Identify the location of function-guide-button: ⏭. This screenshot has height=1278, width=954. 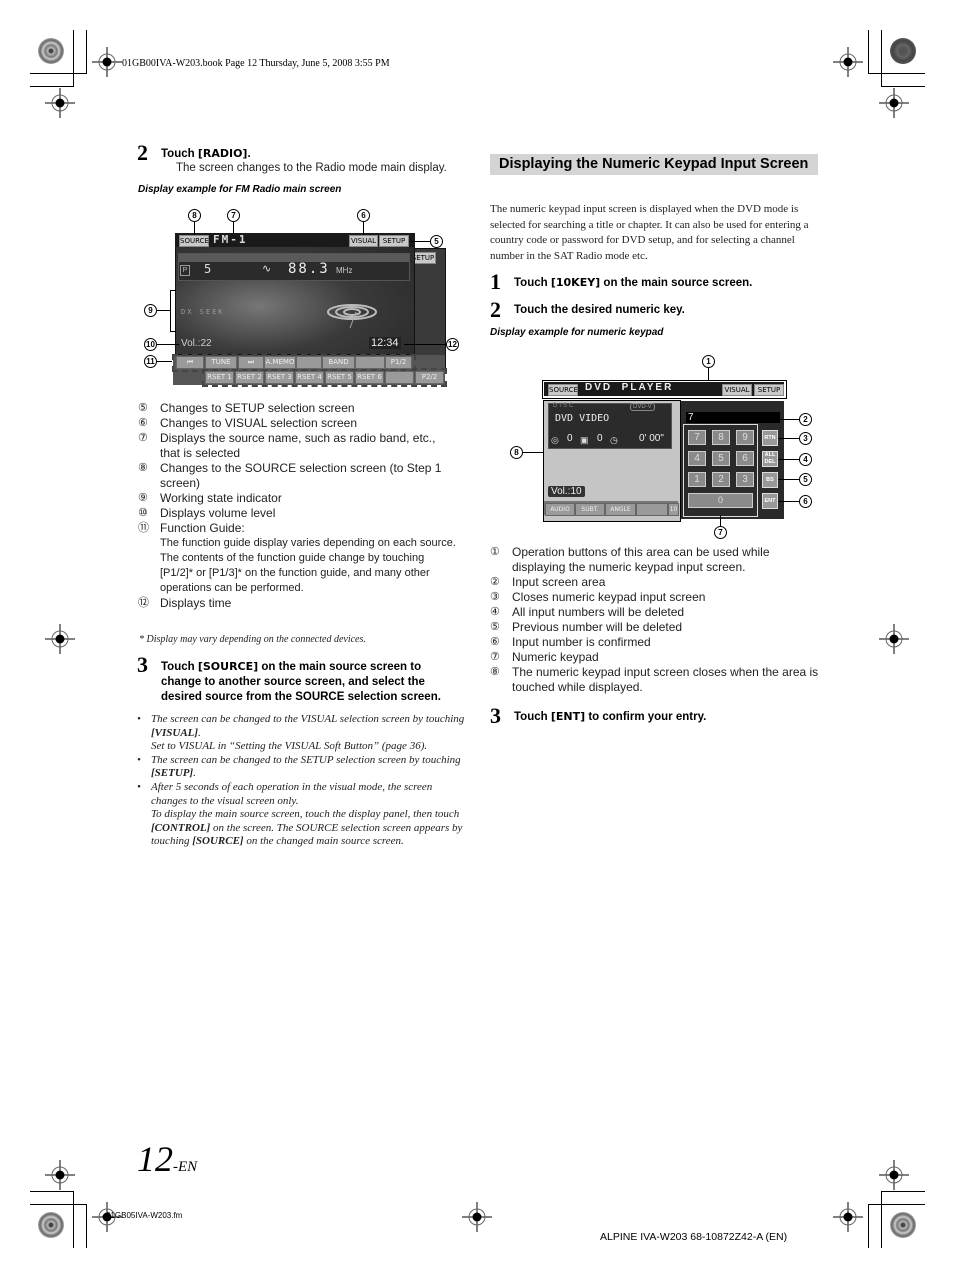
(251, 362).